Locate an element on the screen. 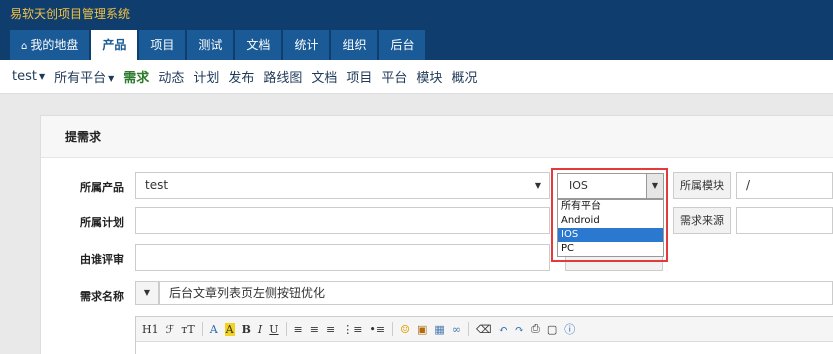 The width and height of the screenshot is (833, 354). source-select is located at coordinates (784, 220).